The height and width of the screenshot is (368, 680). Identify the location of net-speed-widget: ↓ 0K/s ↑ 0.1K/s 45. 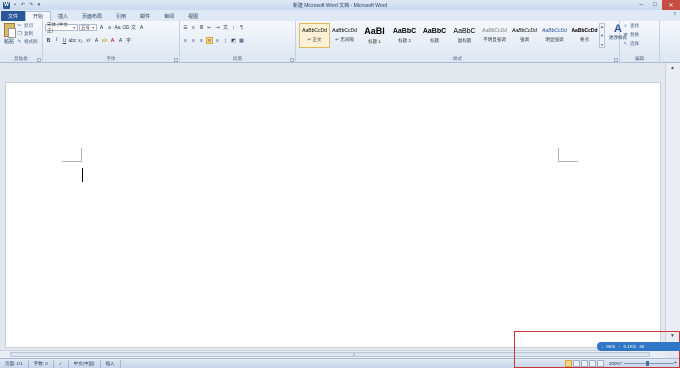
(638, 346).